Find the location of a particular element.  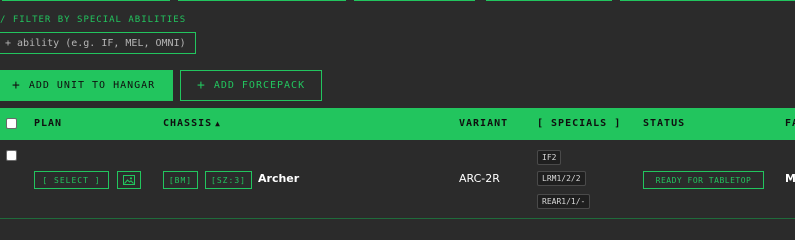

add-forcepack-label: ADD FORCEPACK is located at coordinates (259, 85).